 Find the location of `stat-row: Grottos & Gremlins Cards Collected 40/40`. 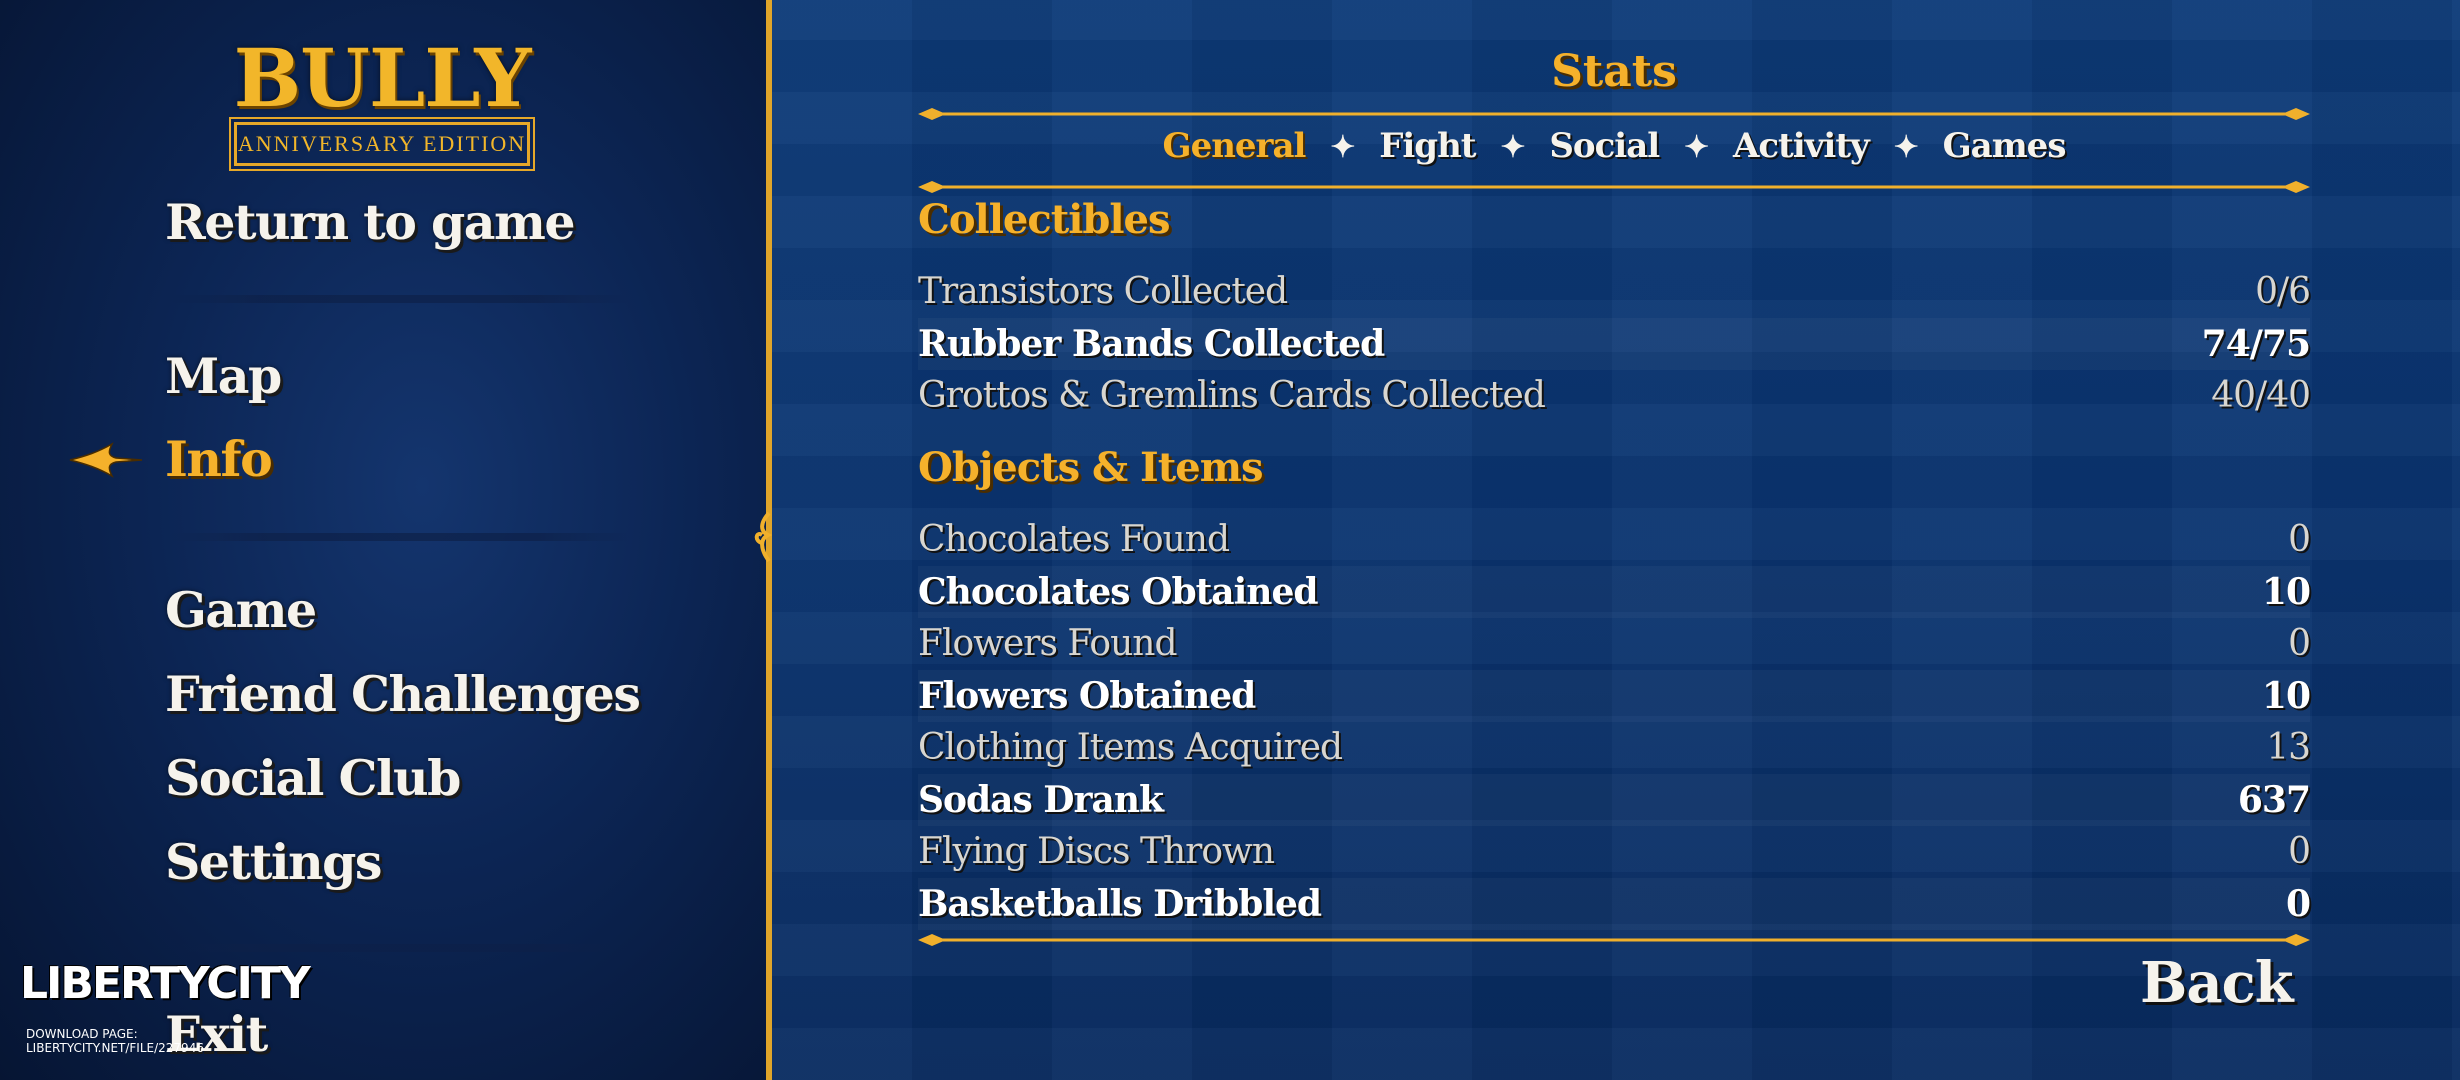

stat-row: Grottos & Gremlins Cards Collected 40/40 is located at coordinates (1614, 396).